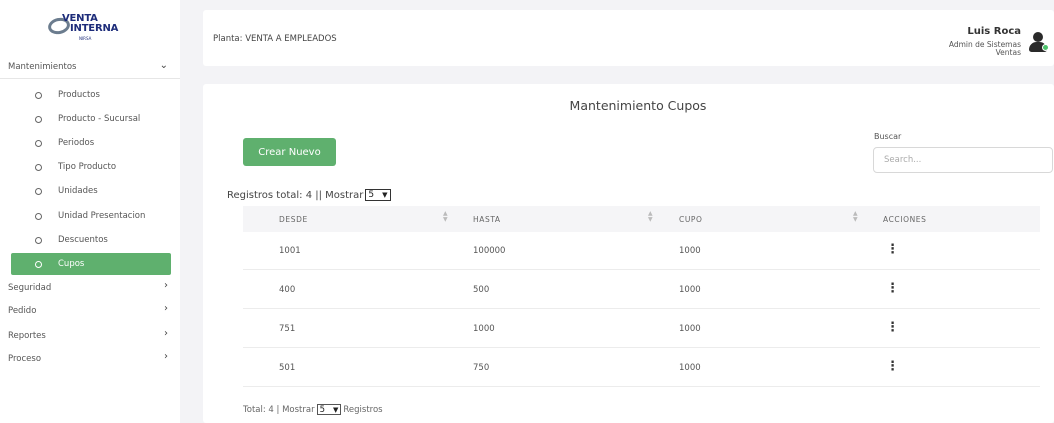 The width and height of the screenshot is (1054, 423). Describe the element at coordinates (71, 264) in the screenshot. I see `sidebar-item-label: Cupos` at that location.